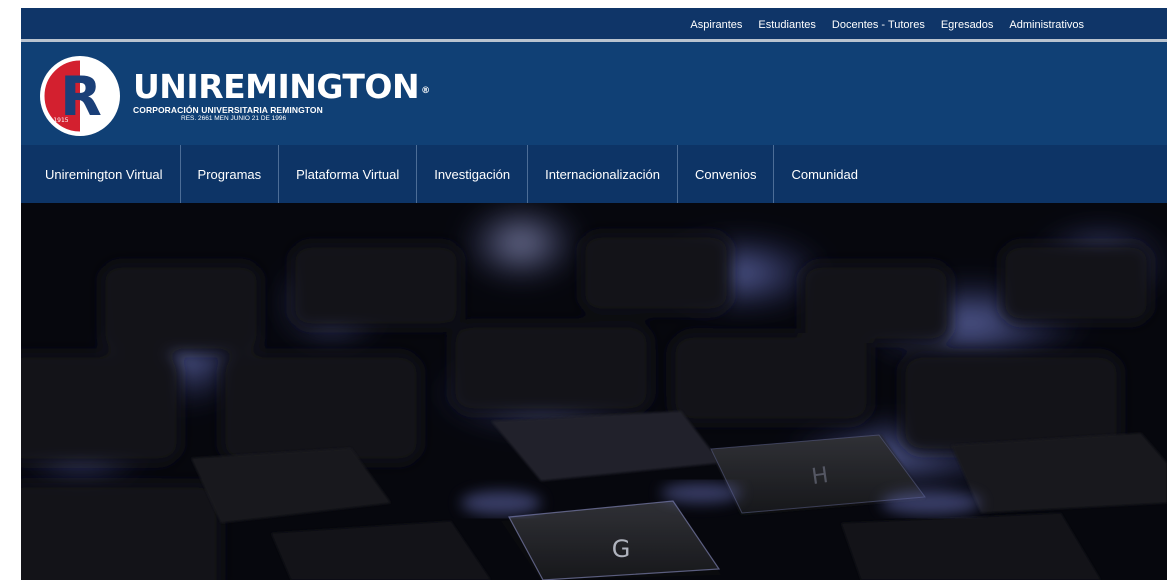 Image resolution: width=1167 pixels, height=580 pixels. I want to click on registered-mark: ®, so click(425, 90).